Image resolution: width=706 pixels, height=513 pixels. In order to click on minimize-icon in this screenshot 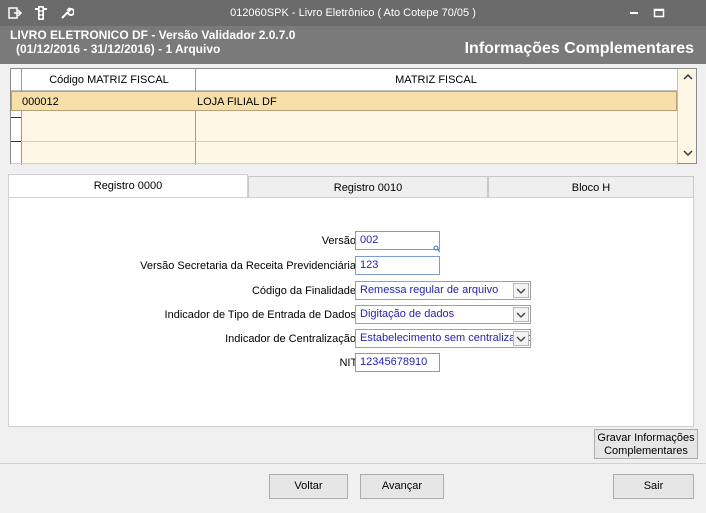, I will do `click(634, 13)`.